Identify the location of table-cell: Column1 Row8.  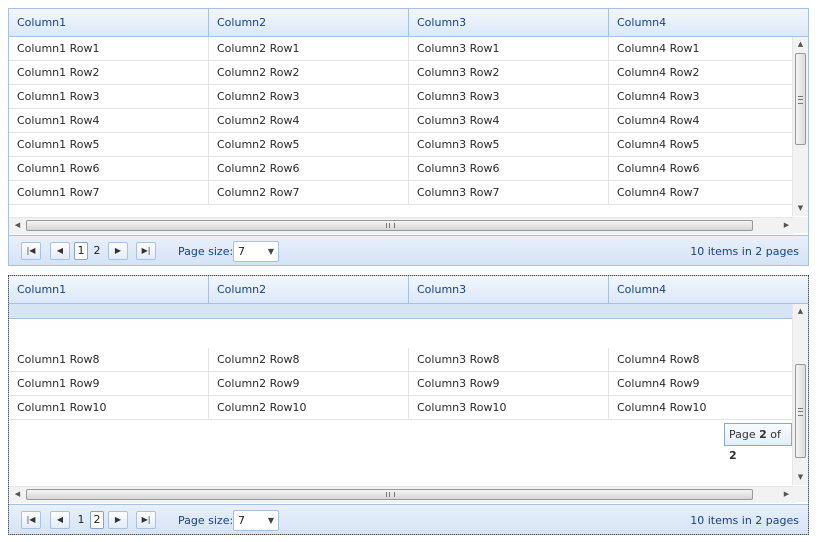
(109, 359).